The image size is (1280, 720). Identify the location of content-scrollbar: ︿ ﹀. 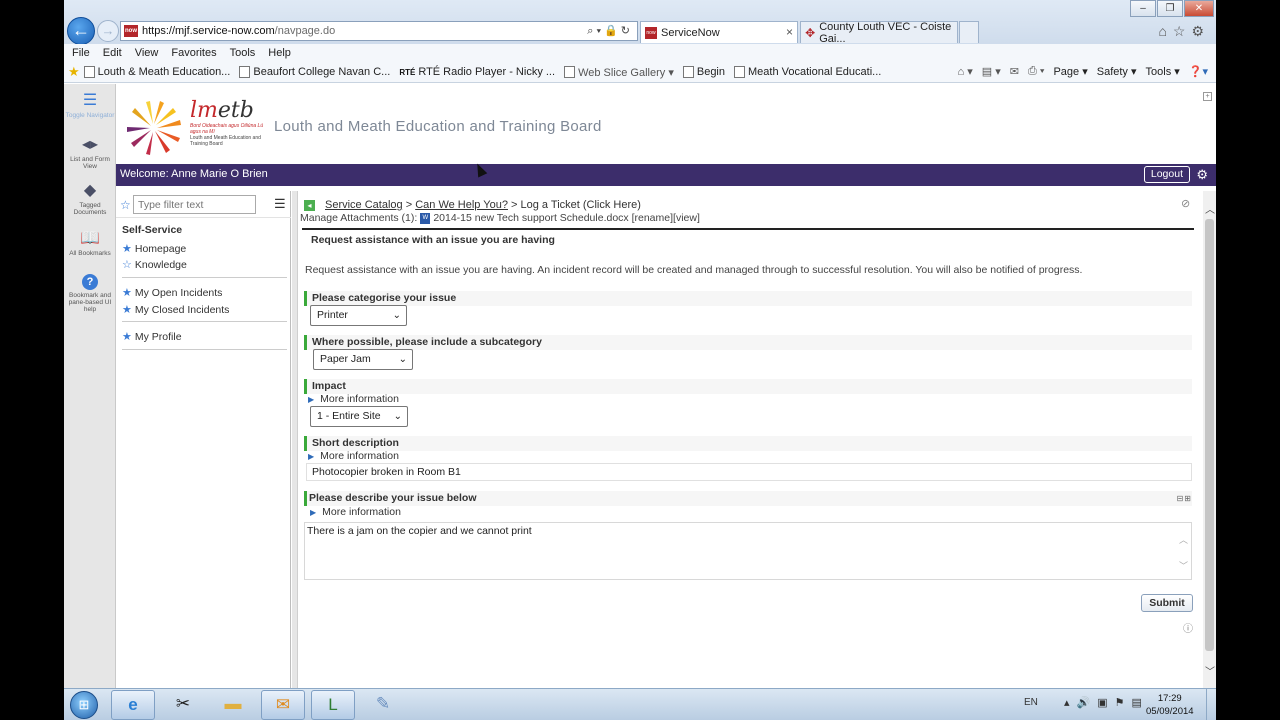
(1209, 439).